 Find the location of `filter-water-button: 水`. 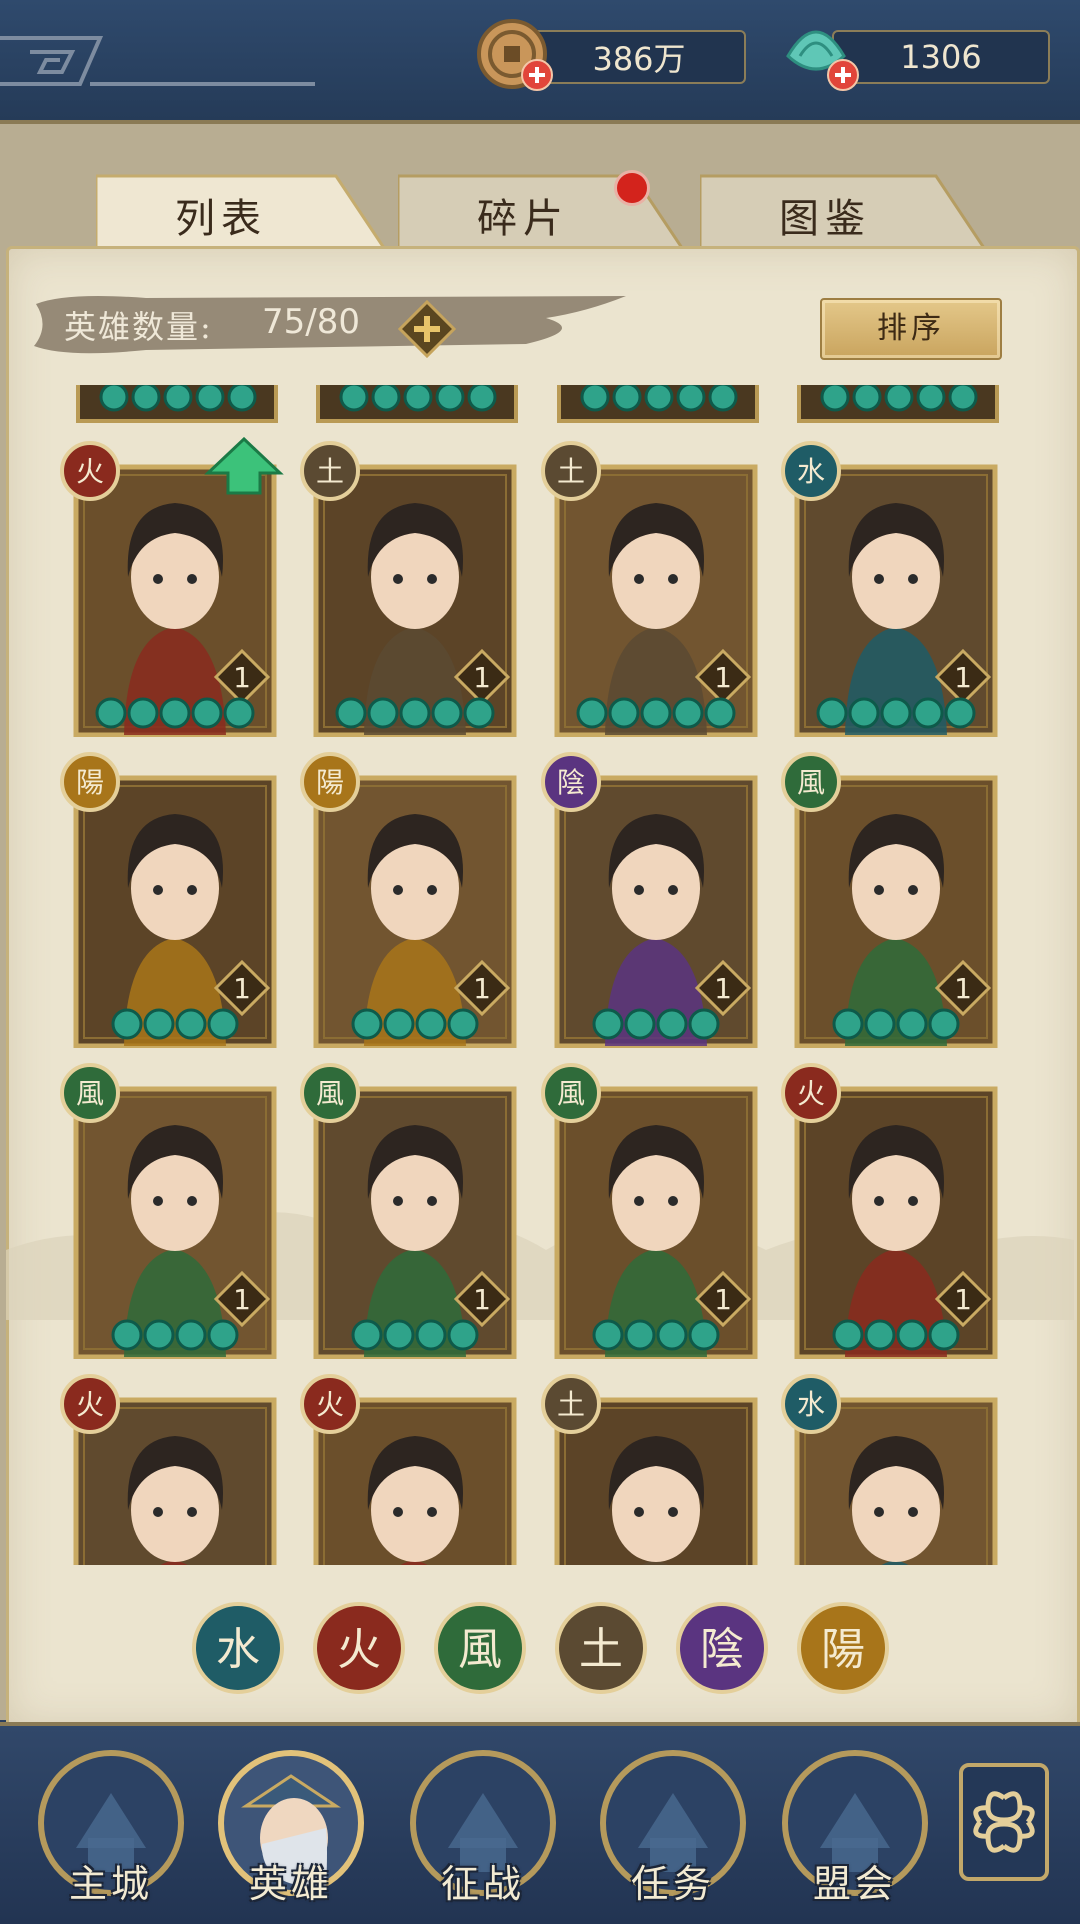

filter-water-button: 水 is located at coordinates (238, 1648).